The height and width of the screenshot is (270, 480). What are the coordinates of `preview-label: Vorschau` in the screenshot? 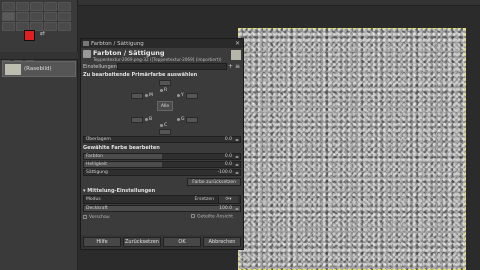 It's located at (99, 217).